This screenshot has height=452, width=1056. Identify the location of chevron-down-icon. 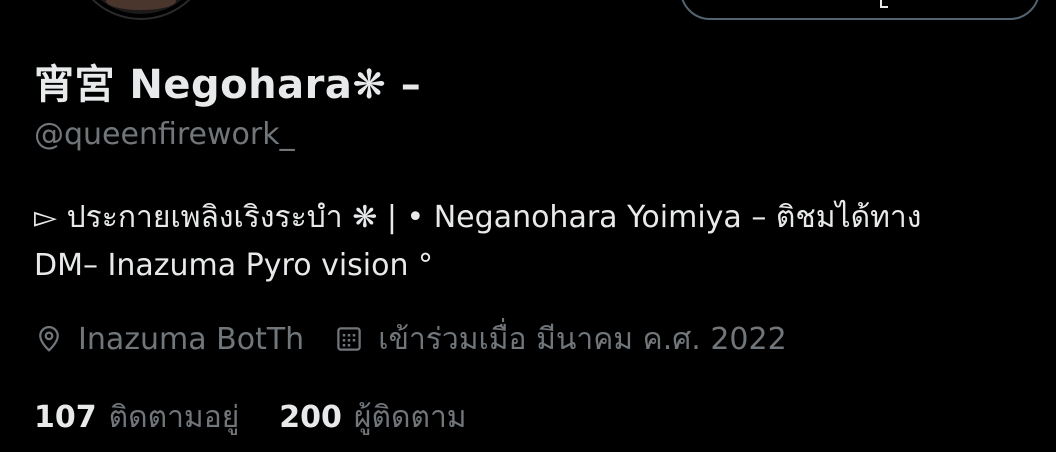
(884, 4).